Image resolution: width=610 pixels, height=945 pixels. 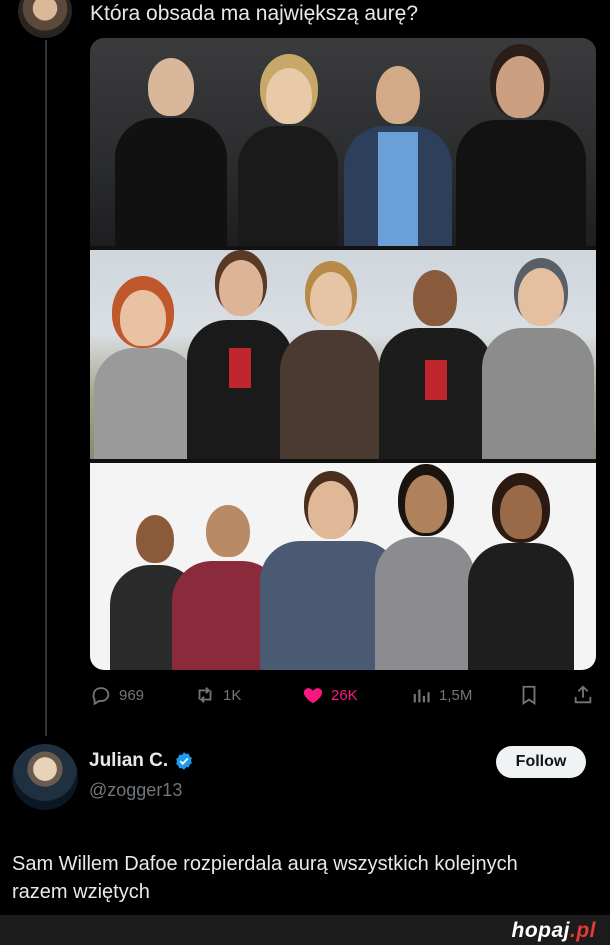 What do you see at coordinates (46, 388) in the screenshot?
I see `thread-line` at bounding box center [46, 388].